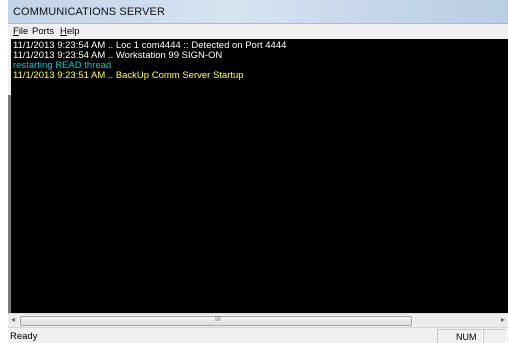 This screenshot has height=343, width=508. Describe the element at coordinates (13, 319) in the screenshot. I see `scroll-left-arrow-icon: ◂` at that location.